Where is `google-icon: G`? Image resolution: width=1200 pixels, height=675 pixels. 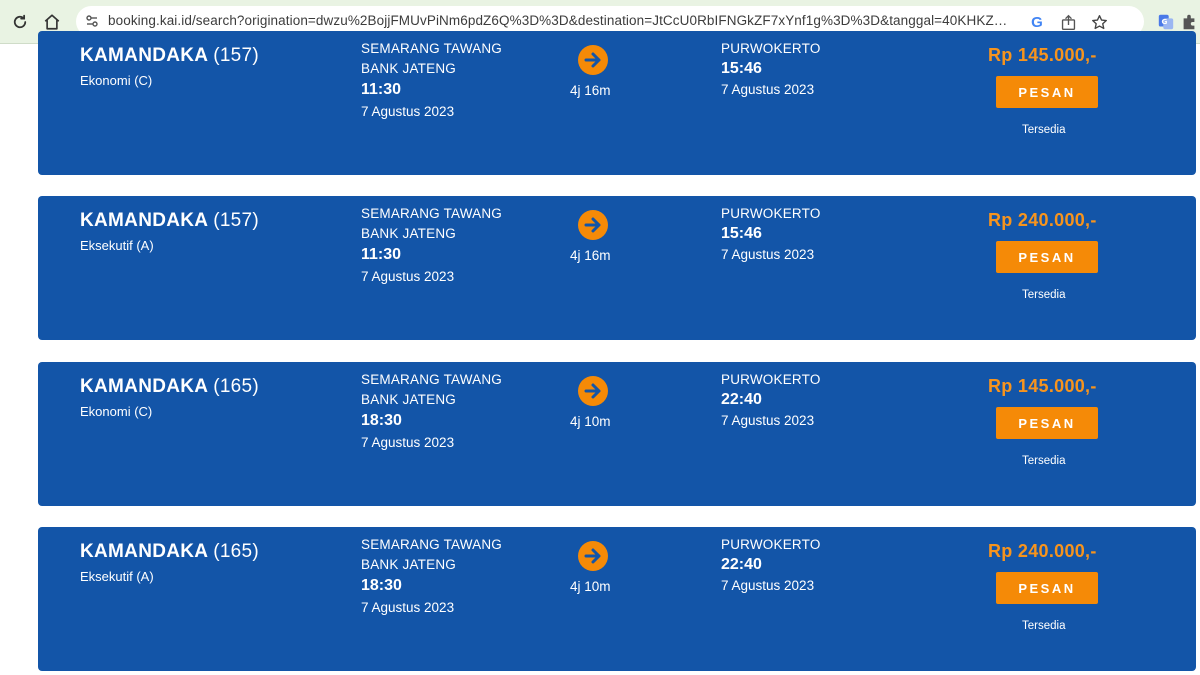
google-icon: G is located at coordinates (1037, 22).